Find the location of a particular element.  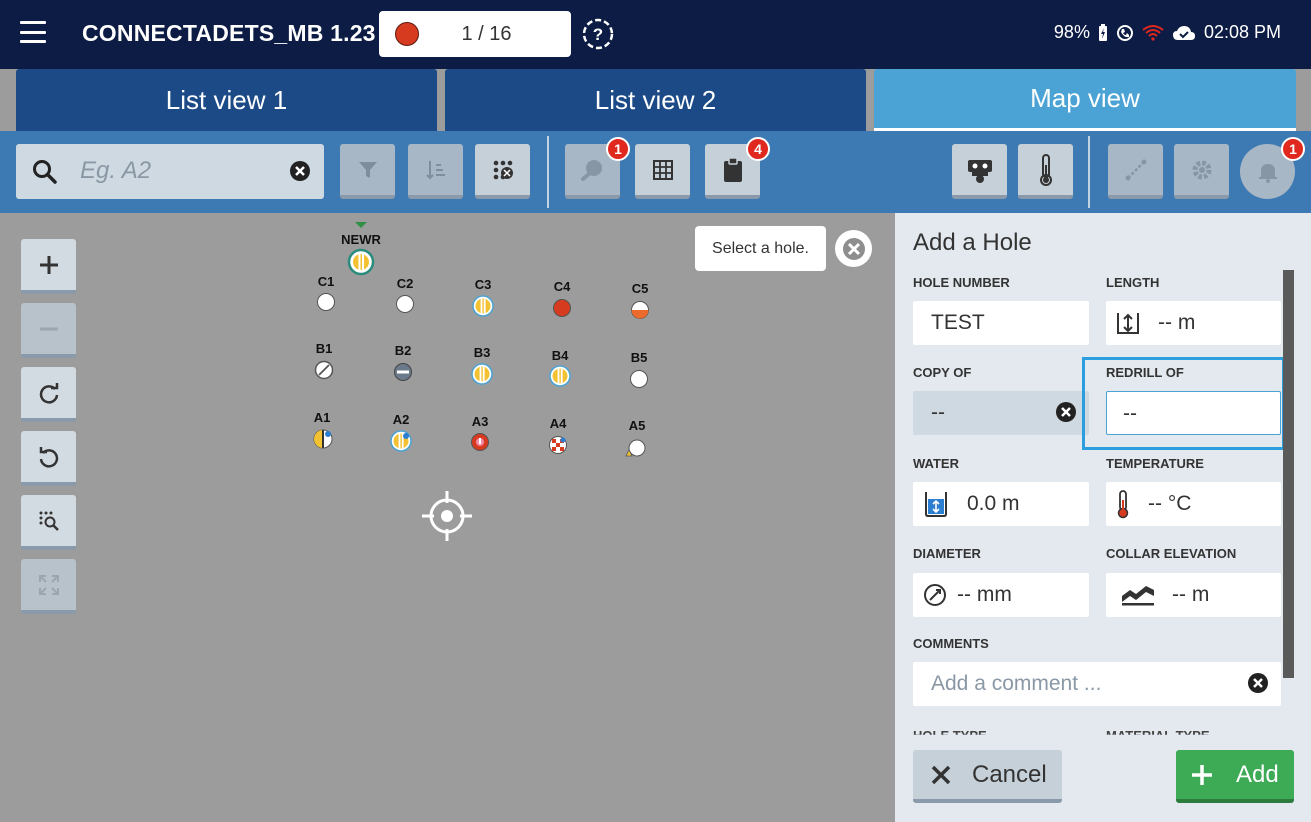

truck-button is located at coordinates (979, 171).